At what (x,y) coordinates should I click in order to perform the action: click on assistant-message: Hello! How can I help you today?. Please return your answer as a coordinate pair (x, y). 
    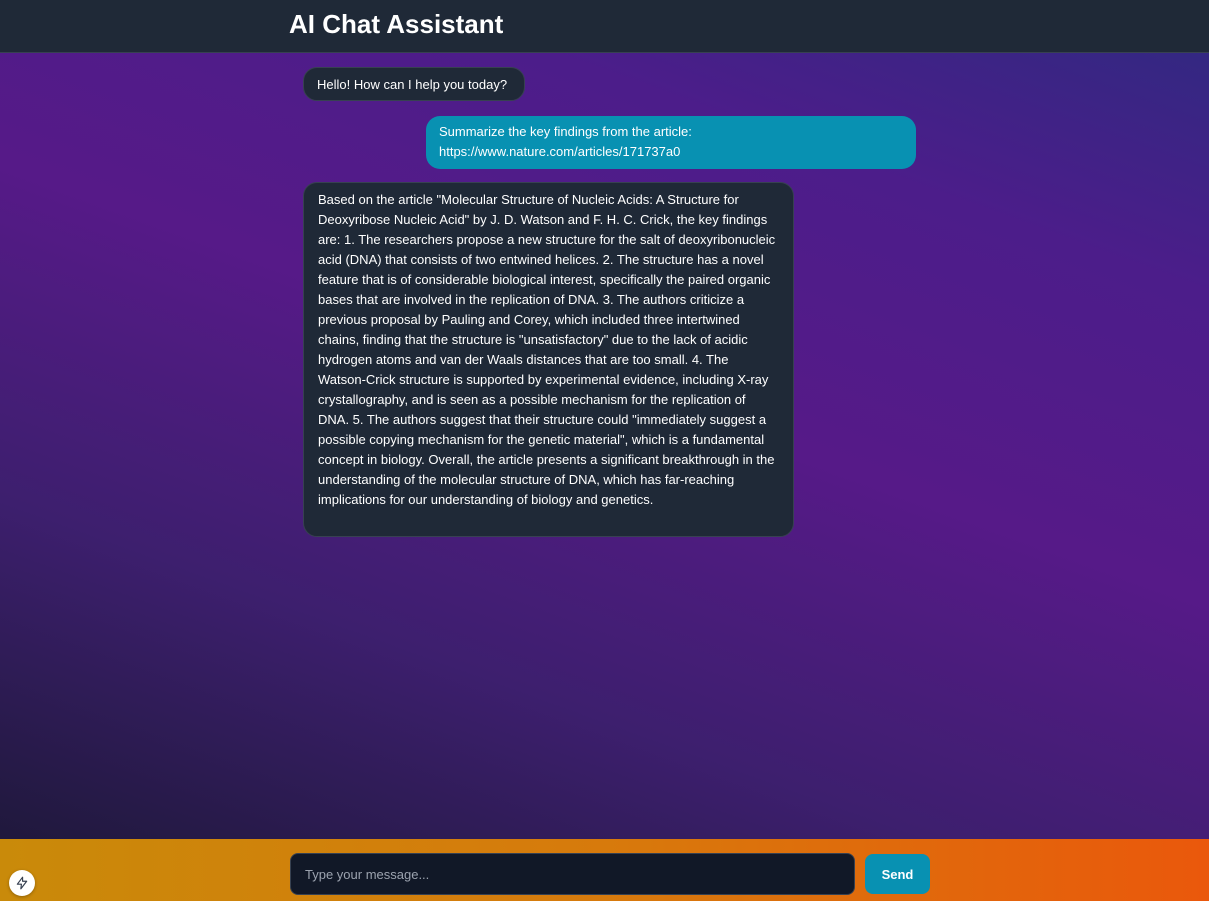
    Looking at the image, I should click on (414, 84).